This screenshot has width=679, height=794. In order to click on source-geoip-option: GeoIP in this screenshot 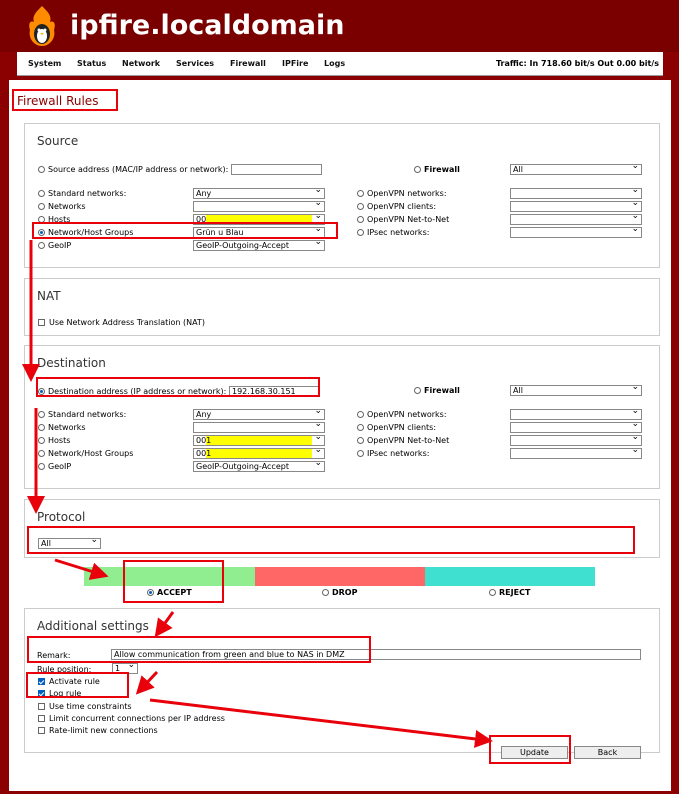, I will do `click(54, 245)`.